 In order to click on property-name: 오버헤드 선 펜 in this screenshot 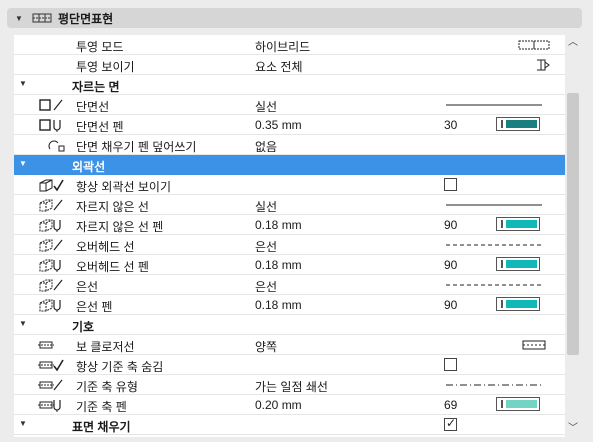, I will do `click(112, 267)`.